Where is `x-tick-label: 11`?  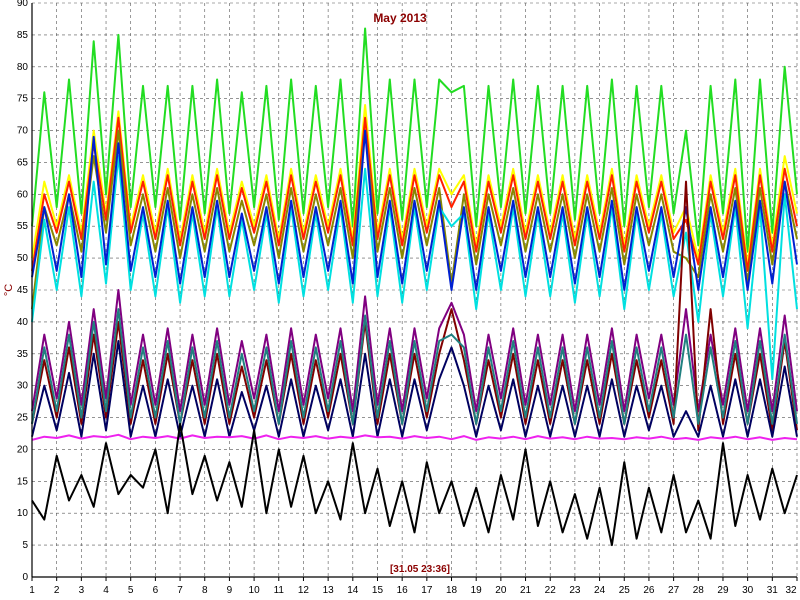
x-tick-label: 11 is located at coordinates (279, 590).